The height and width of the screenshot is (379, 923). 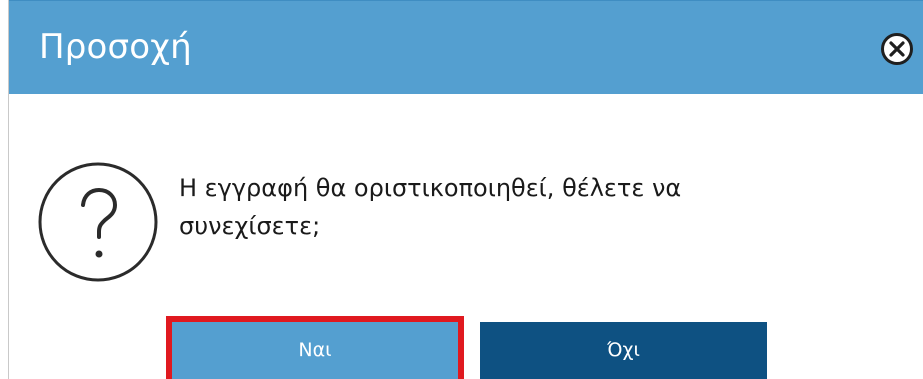 I want to click on close-icon, so click(x=897, y=49).